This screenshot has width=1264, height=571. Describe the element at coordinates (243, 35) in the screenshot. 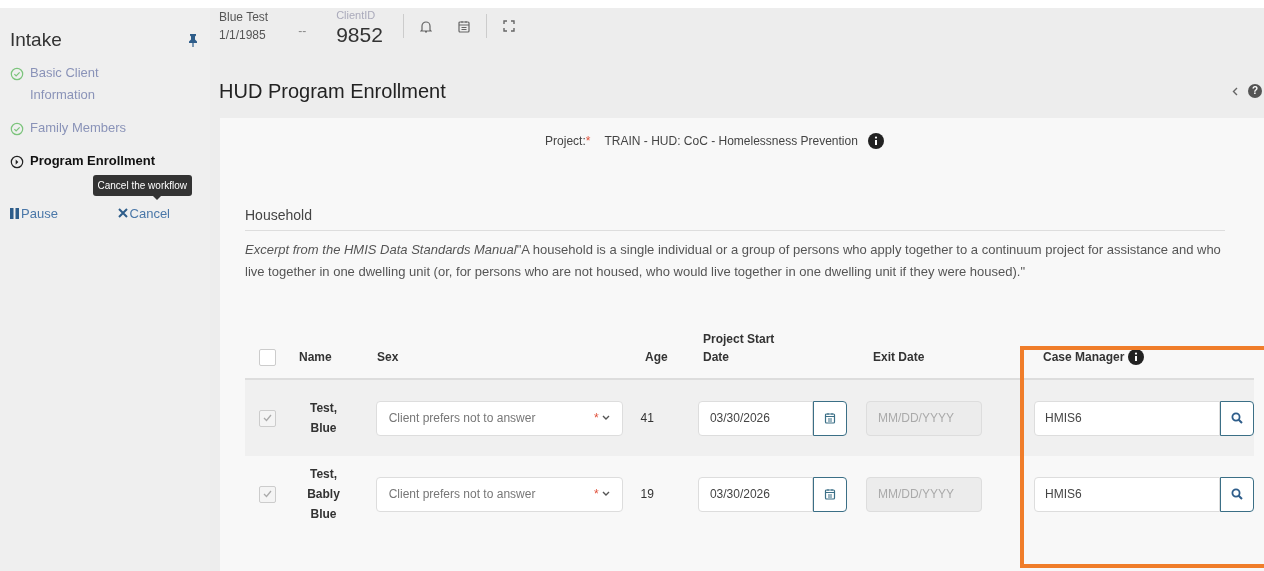

I see `client-dob: 1/1/1985` at that location.